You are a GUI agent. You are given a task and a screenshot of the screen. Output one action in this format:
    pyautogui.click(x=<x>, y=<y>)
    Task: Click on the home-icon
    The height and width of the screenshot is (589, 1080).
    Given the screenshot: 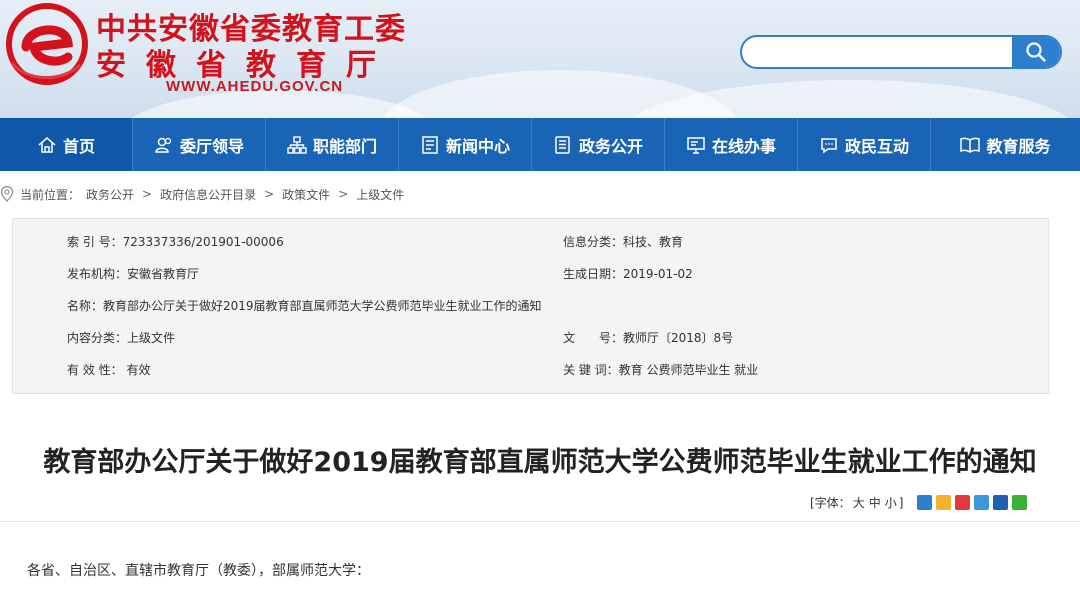 What is the action you would take?
    pyautogui.click(x=47, y=144)
    